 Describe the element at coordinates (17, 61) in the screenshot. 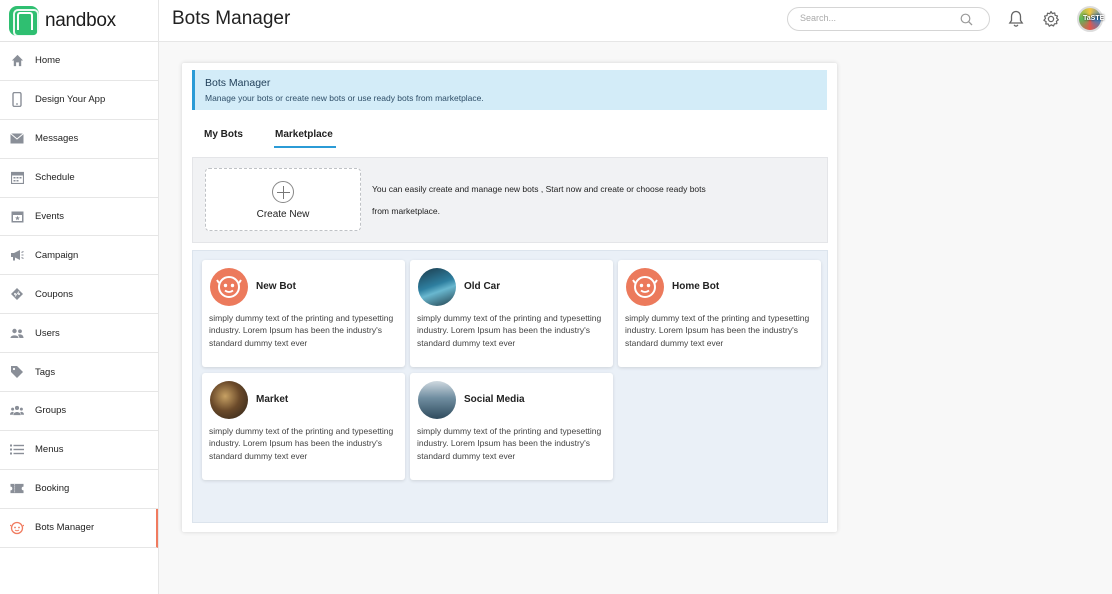

I see `home-icon` at that location.